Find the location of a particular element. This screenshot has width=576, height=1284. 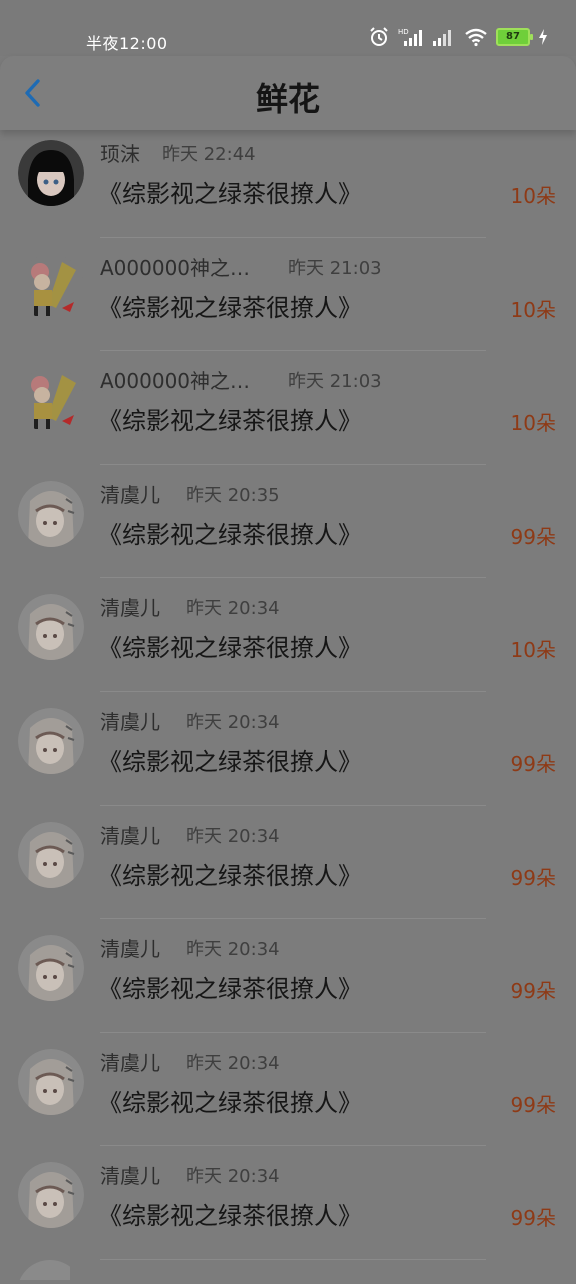

signal-icon is located at coordinates (442, 38).